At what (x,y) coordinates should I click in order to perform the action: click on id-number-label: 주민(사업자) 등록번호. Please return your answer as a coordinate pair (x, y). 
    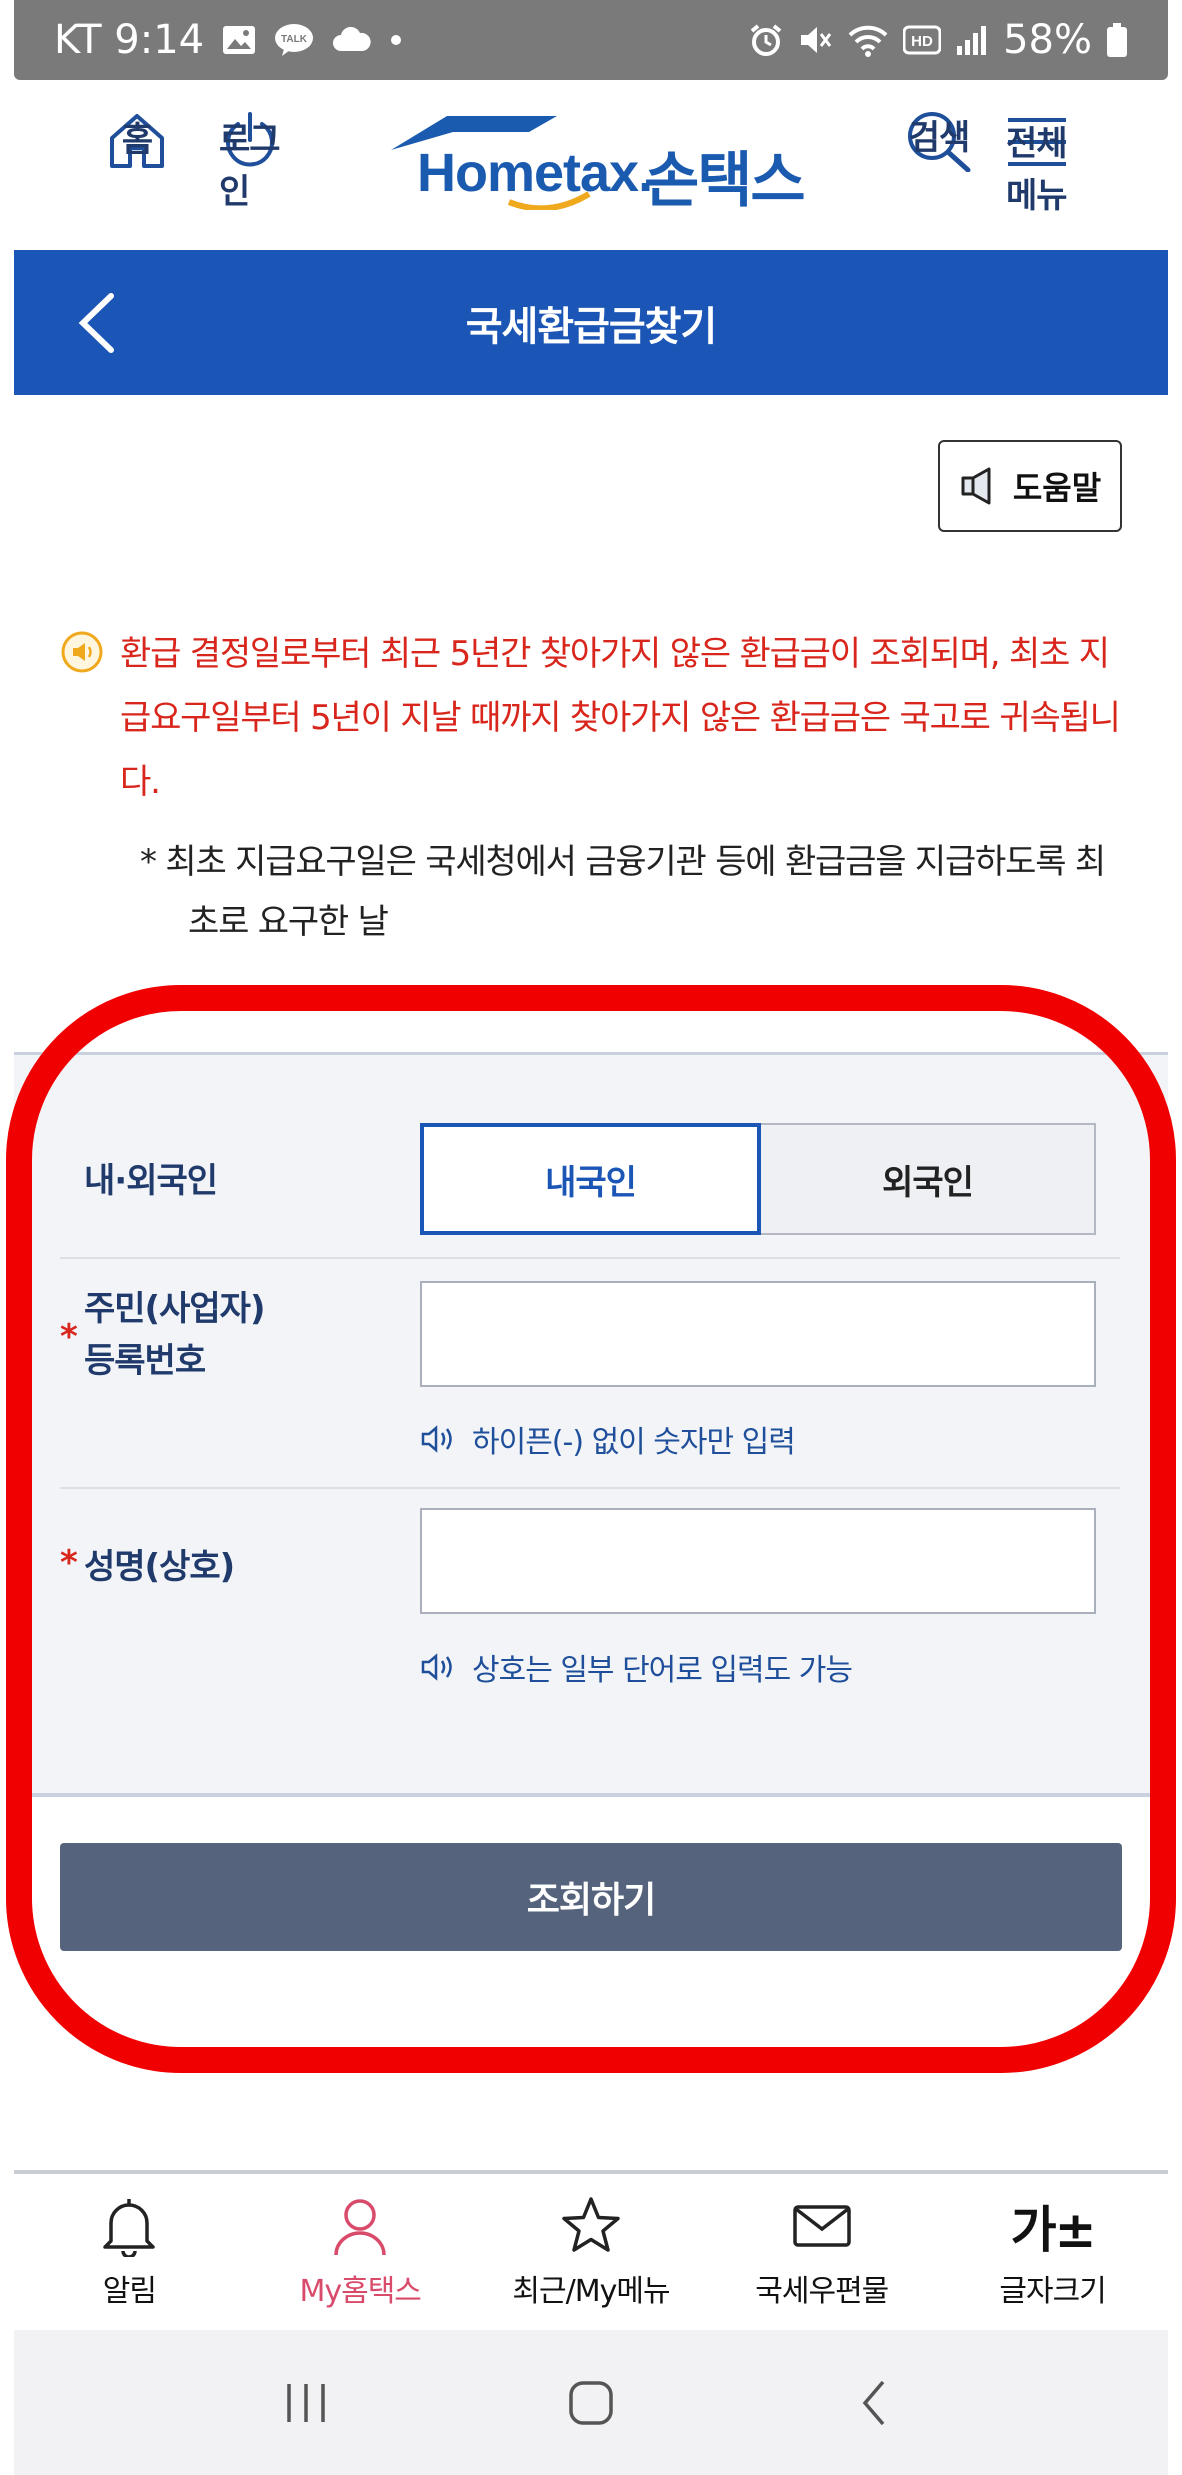
    Looking at the image, I should click on (174, 1335).